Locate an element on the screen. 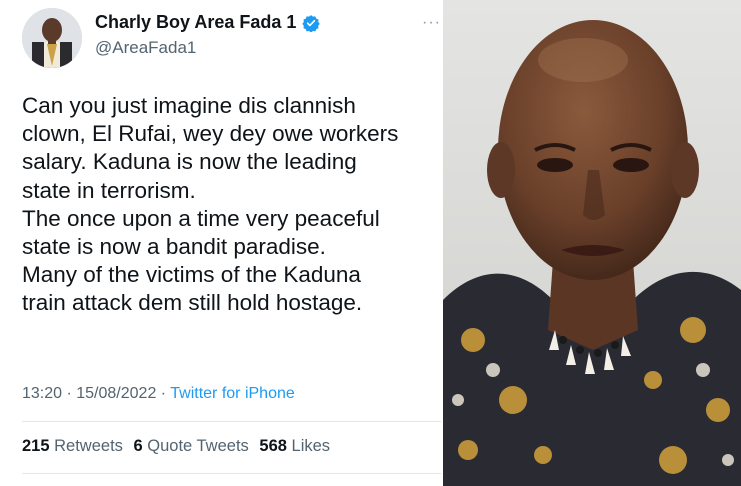  retweets-stat: 215 Retweets is located at coordinates (75, 446).